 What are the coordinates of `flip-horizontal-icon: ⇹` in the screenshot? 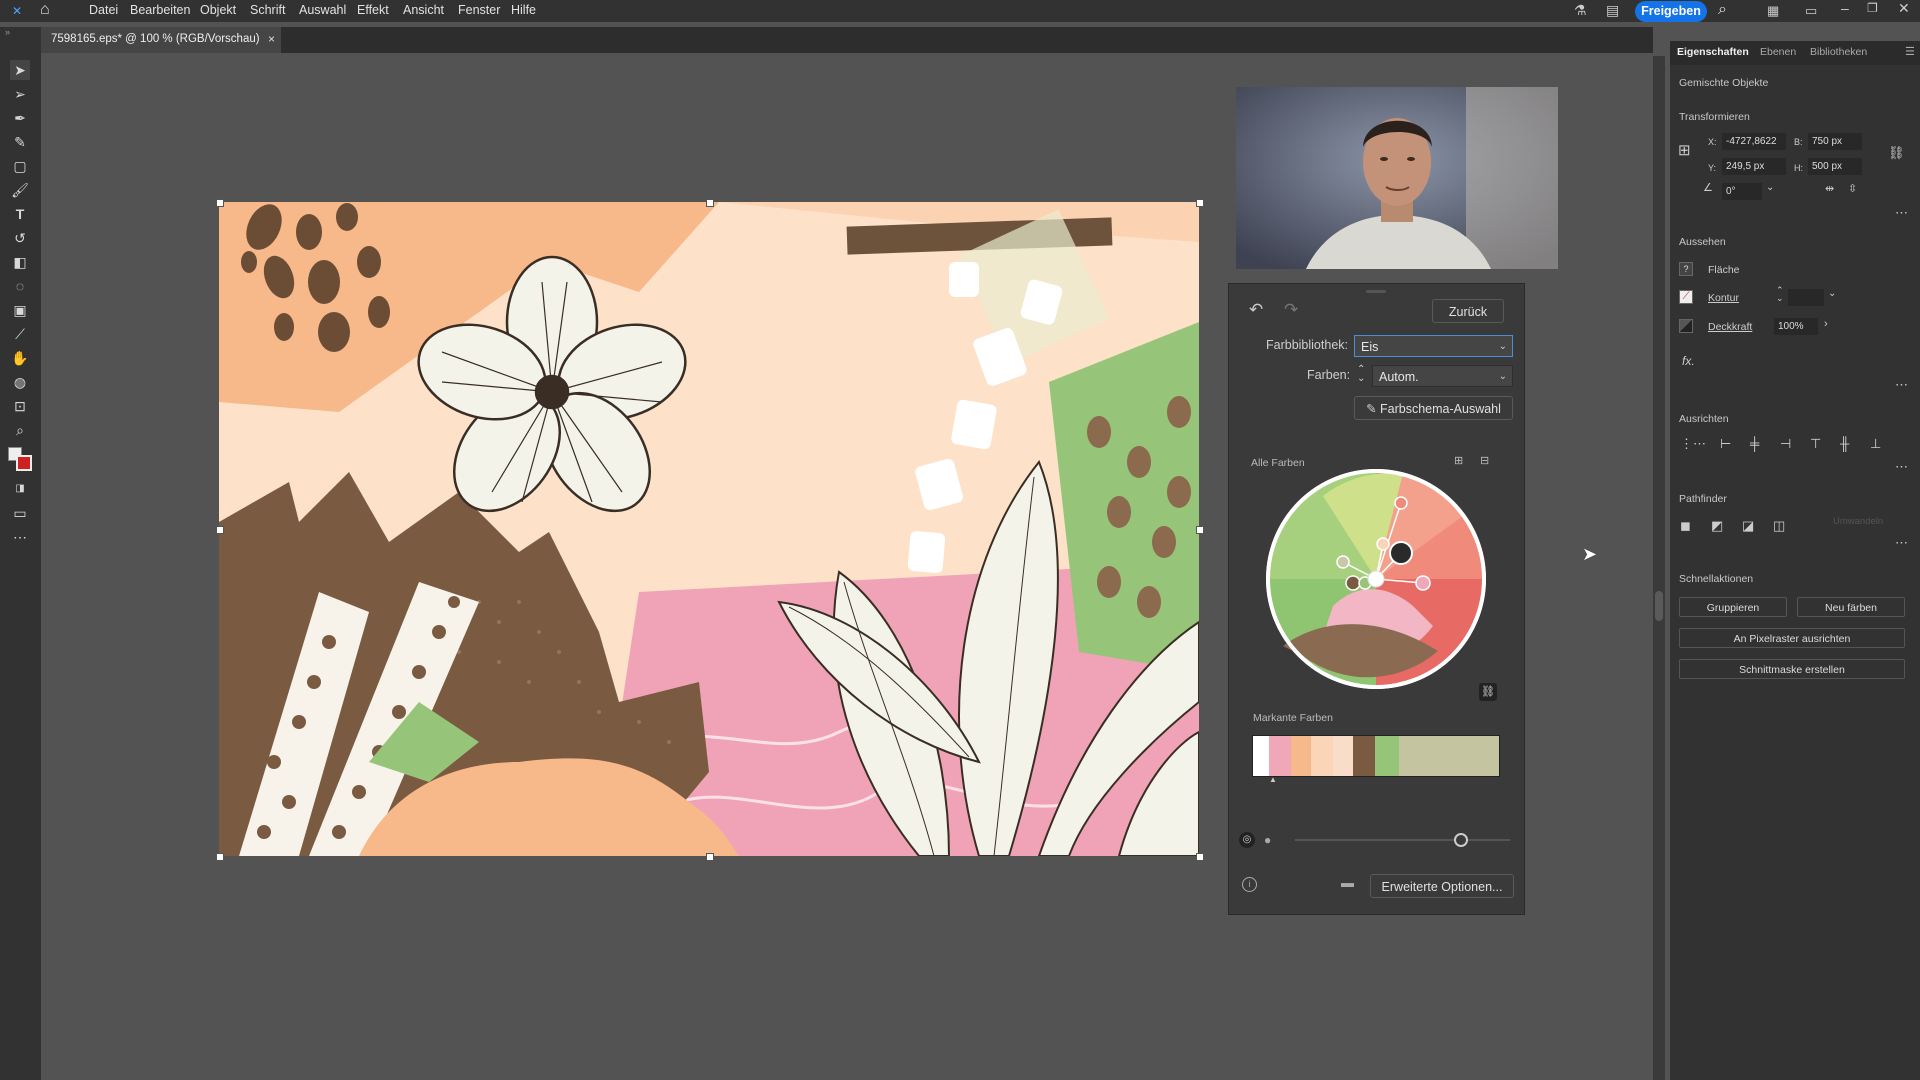 It's located at (1829, 188).